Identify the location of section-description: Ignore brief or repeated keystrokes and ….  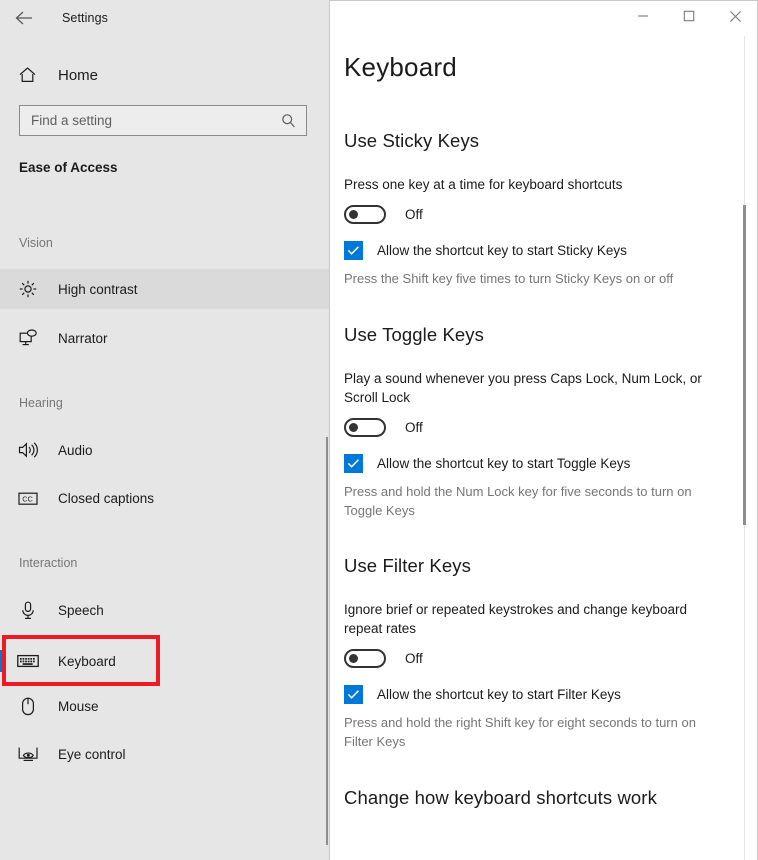
(515, 619).